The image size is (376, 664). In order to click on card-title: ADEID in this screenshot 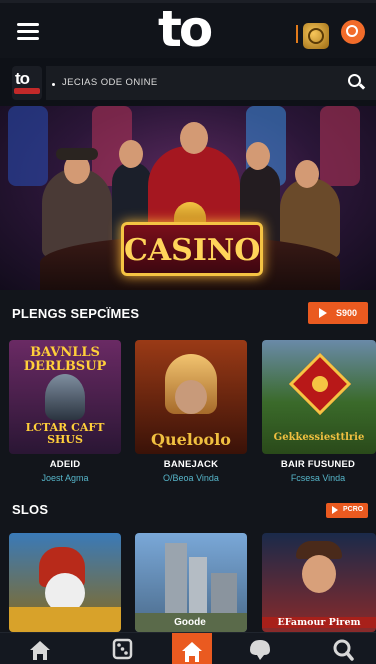, I will do `click(65, 464)`.